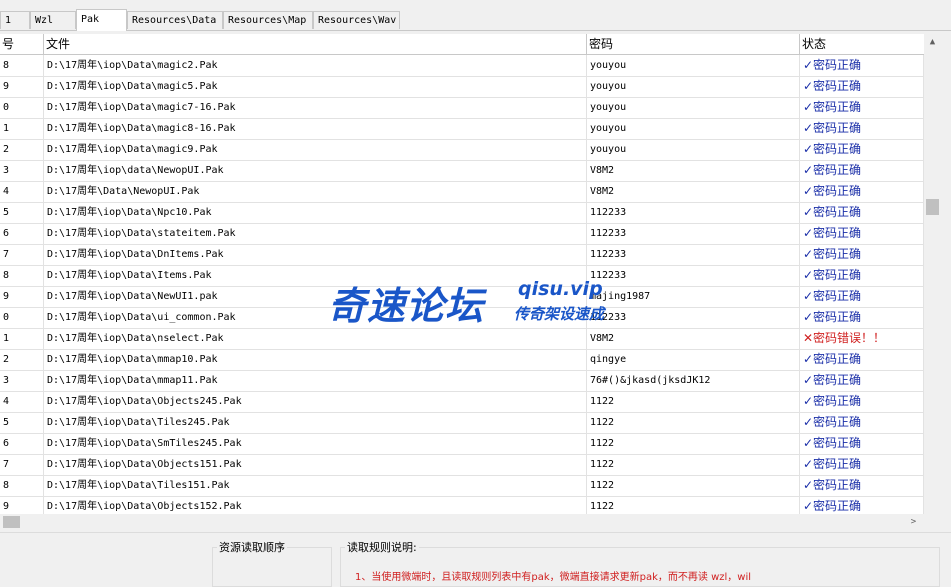 The height and width of the screenshot is (587, 951). Describe the element at coordinates (382, 547) in the screenshot. I see `rules-title: 读取规则说明:` at that location.